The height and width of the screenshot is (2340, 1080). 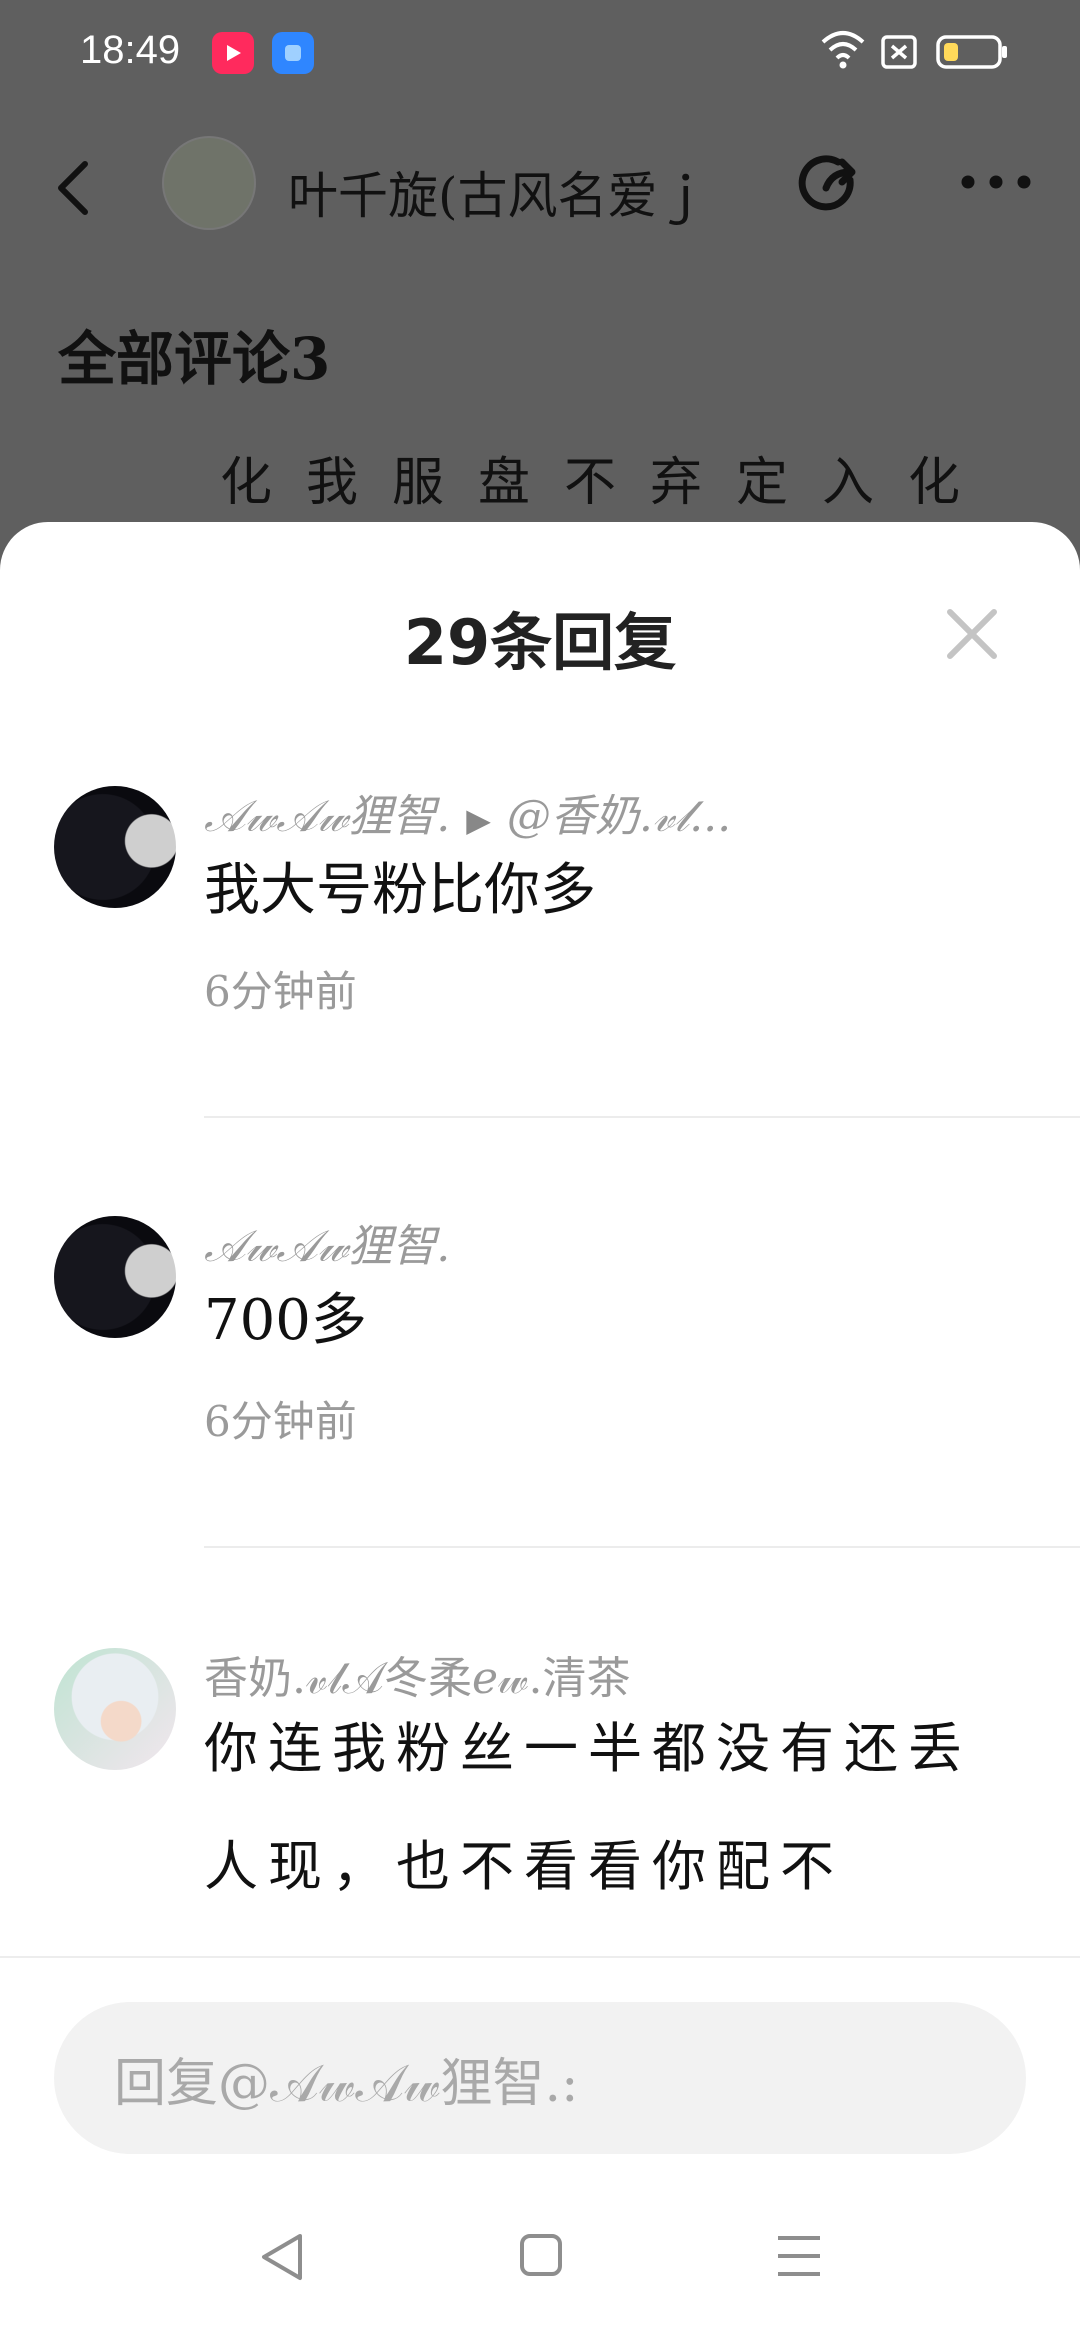 What do you see at coordinates (843, 50) in the screenshot?
I see `wifi-icon` at bounding box center [843, 50].